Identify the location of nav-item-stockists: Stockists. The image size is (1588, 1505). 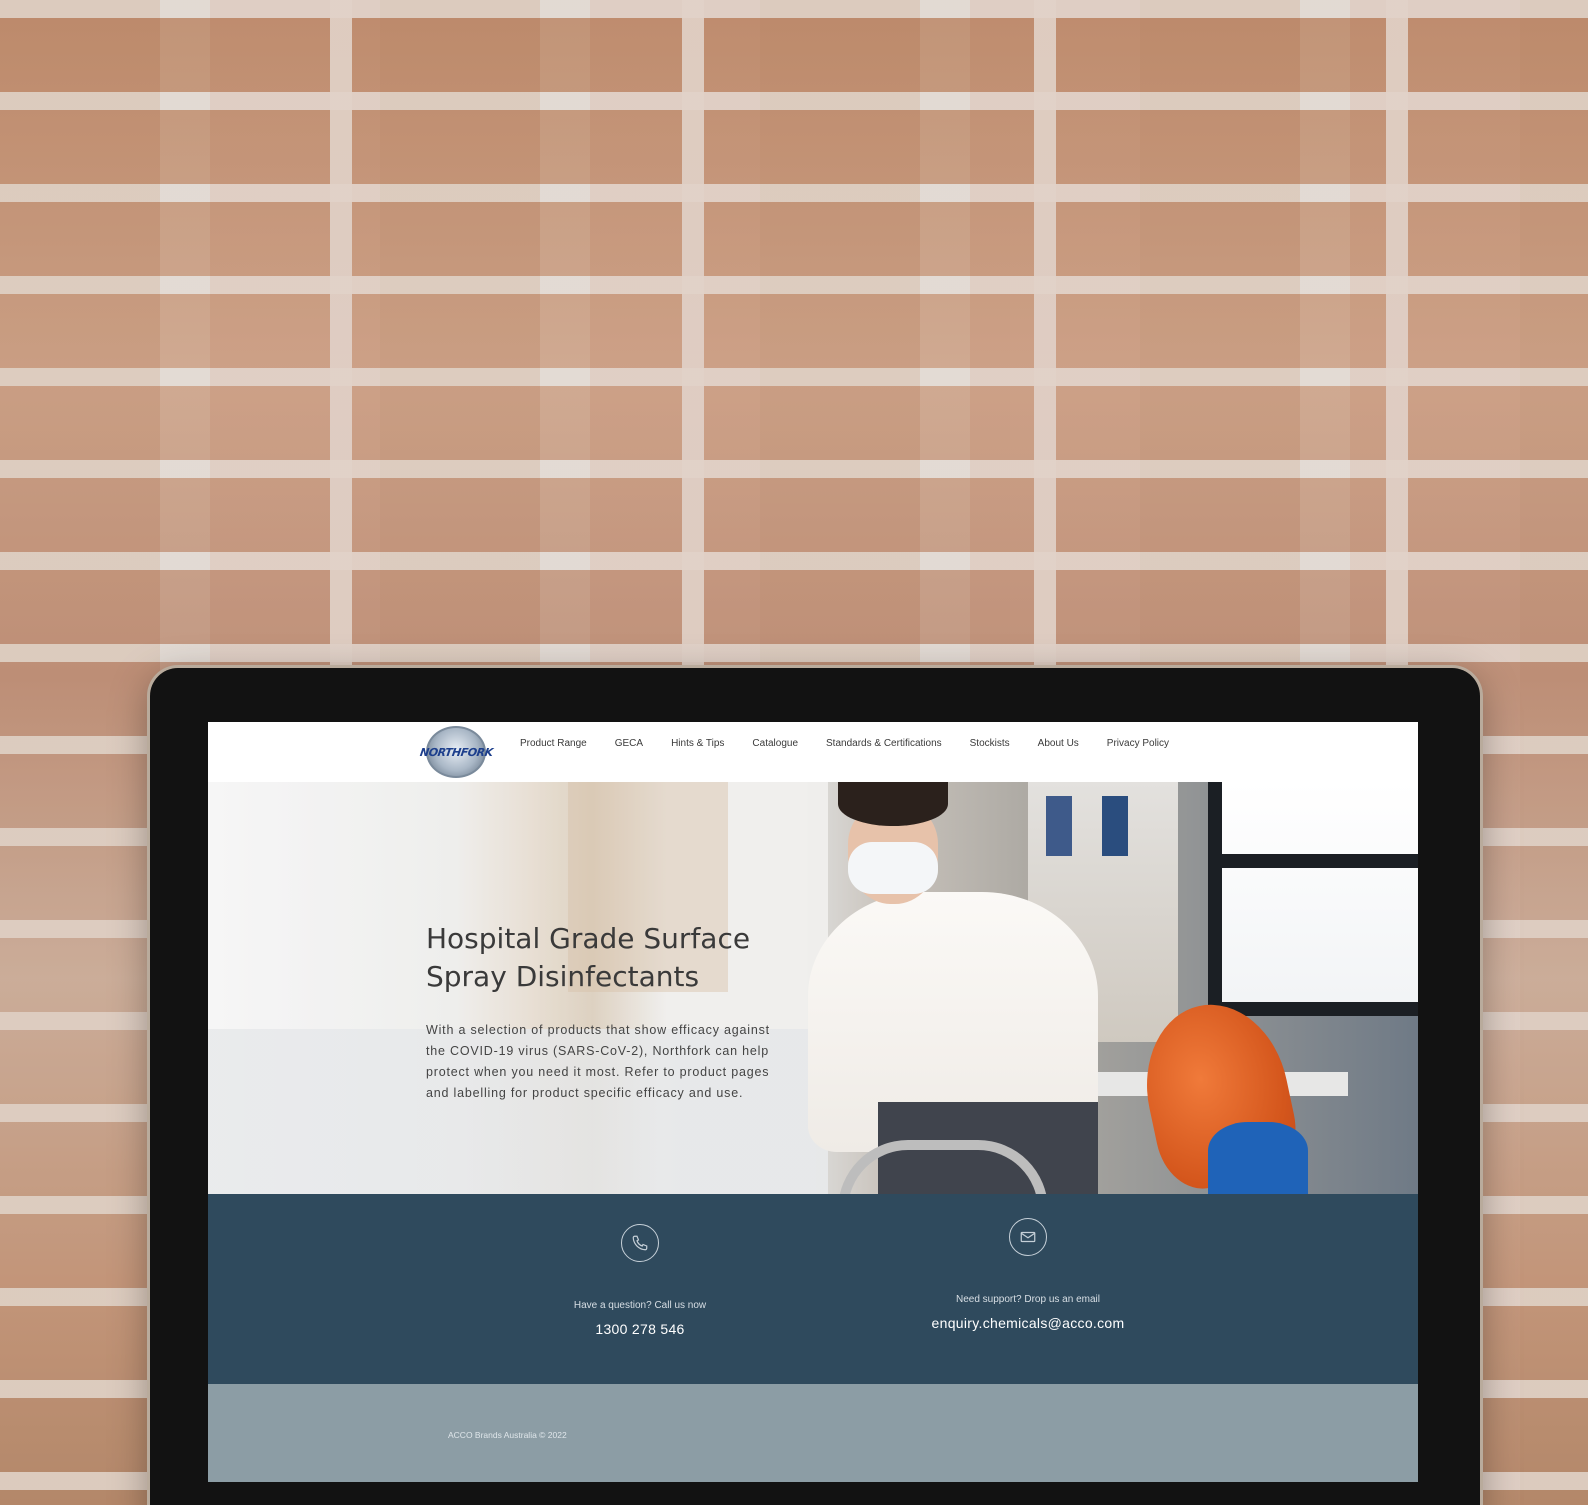
(990, 743).